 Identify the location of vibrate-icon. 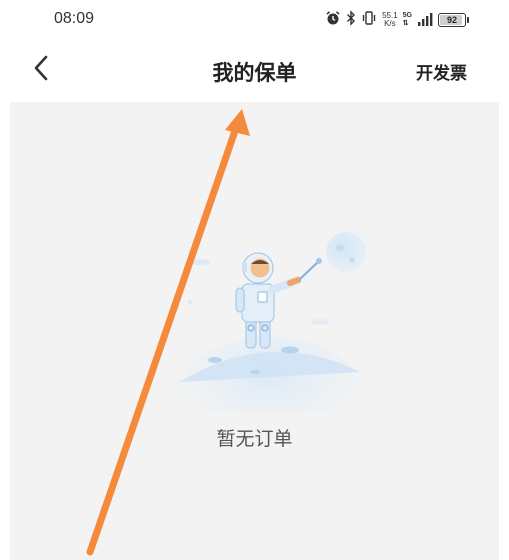
(369, 20).